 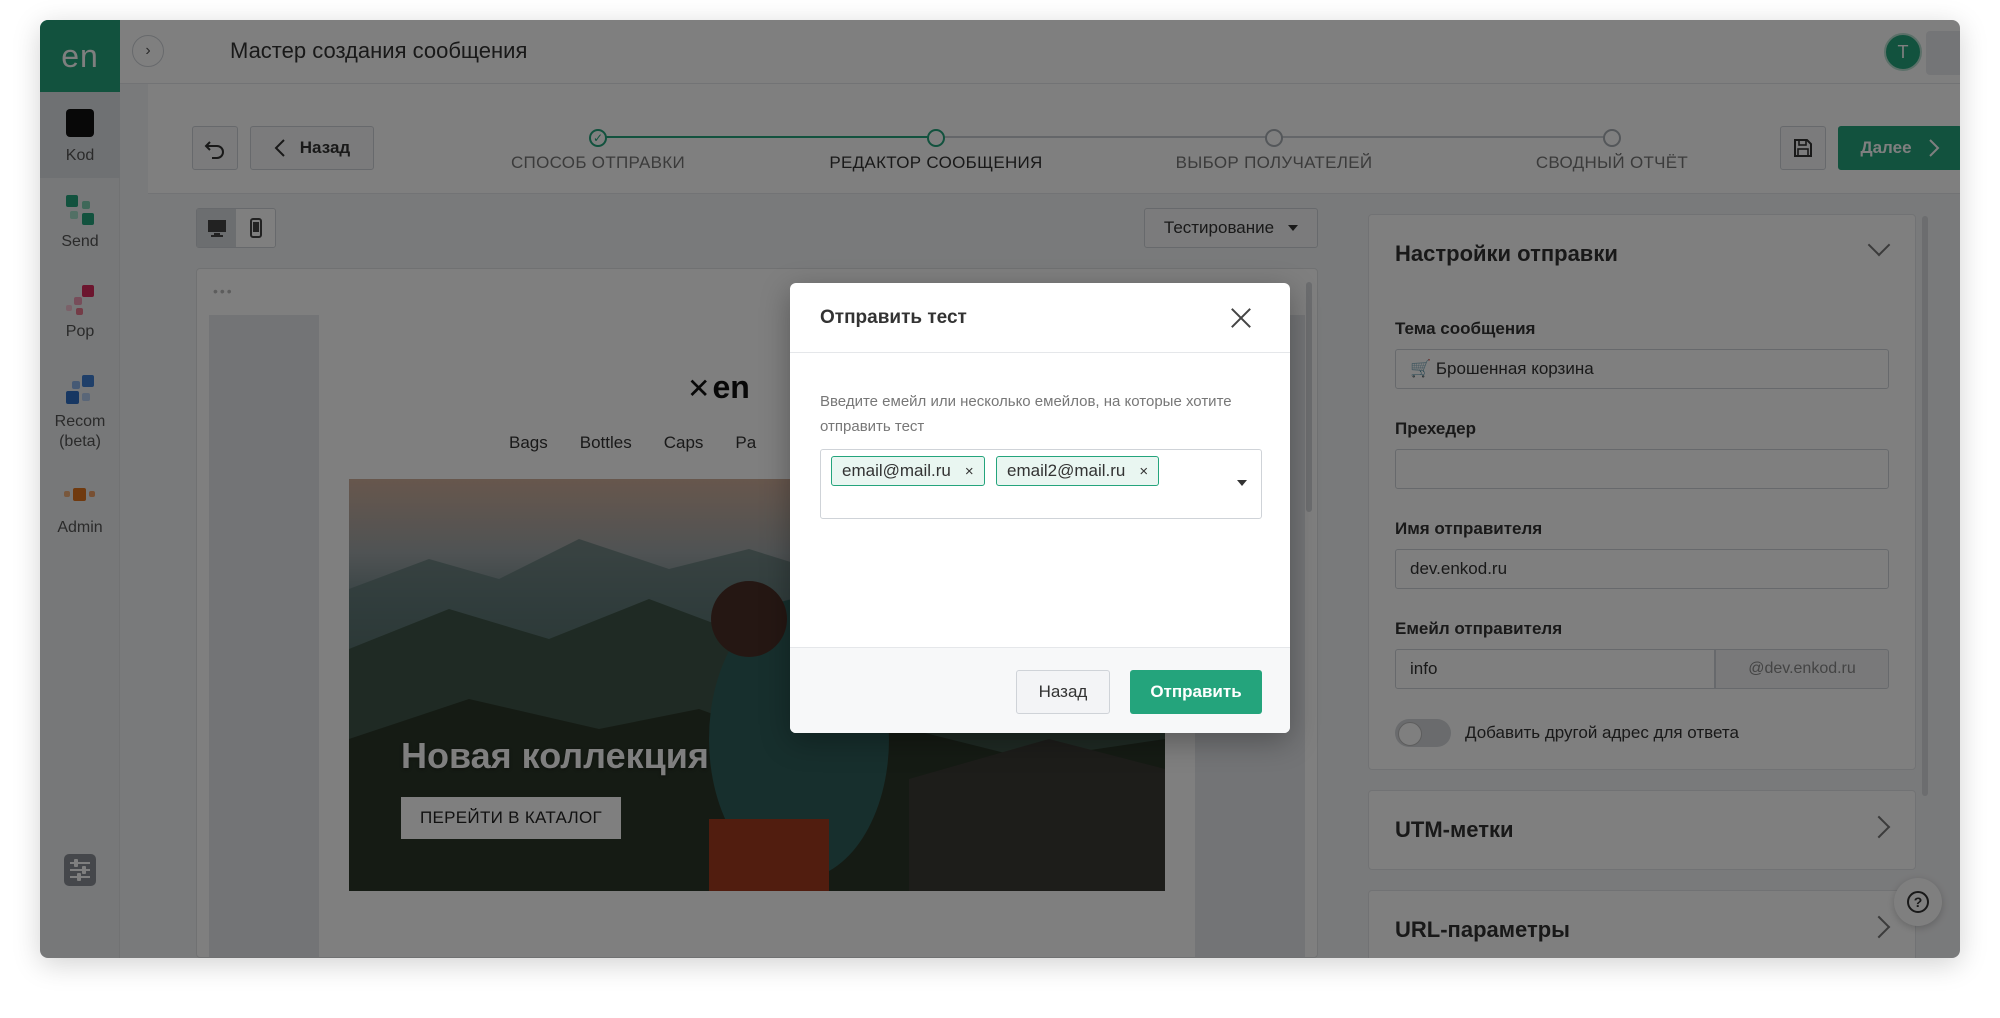 What do you see at coordinates (893, 317) in the screenshot?
I see `modal-title: Отправить тест` at bounding box center [893, 317].